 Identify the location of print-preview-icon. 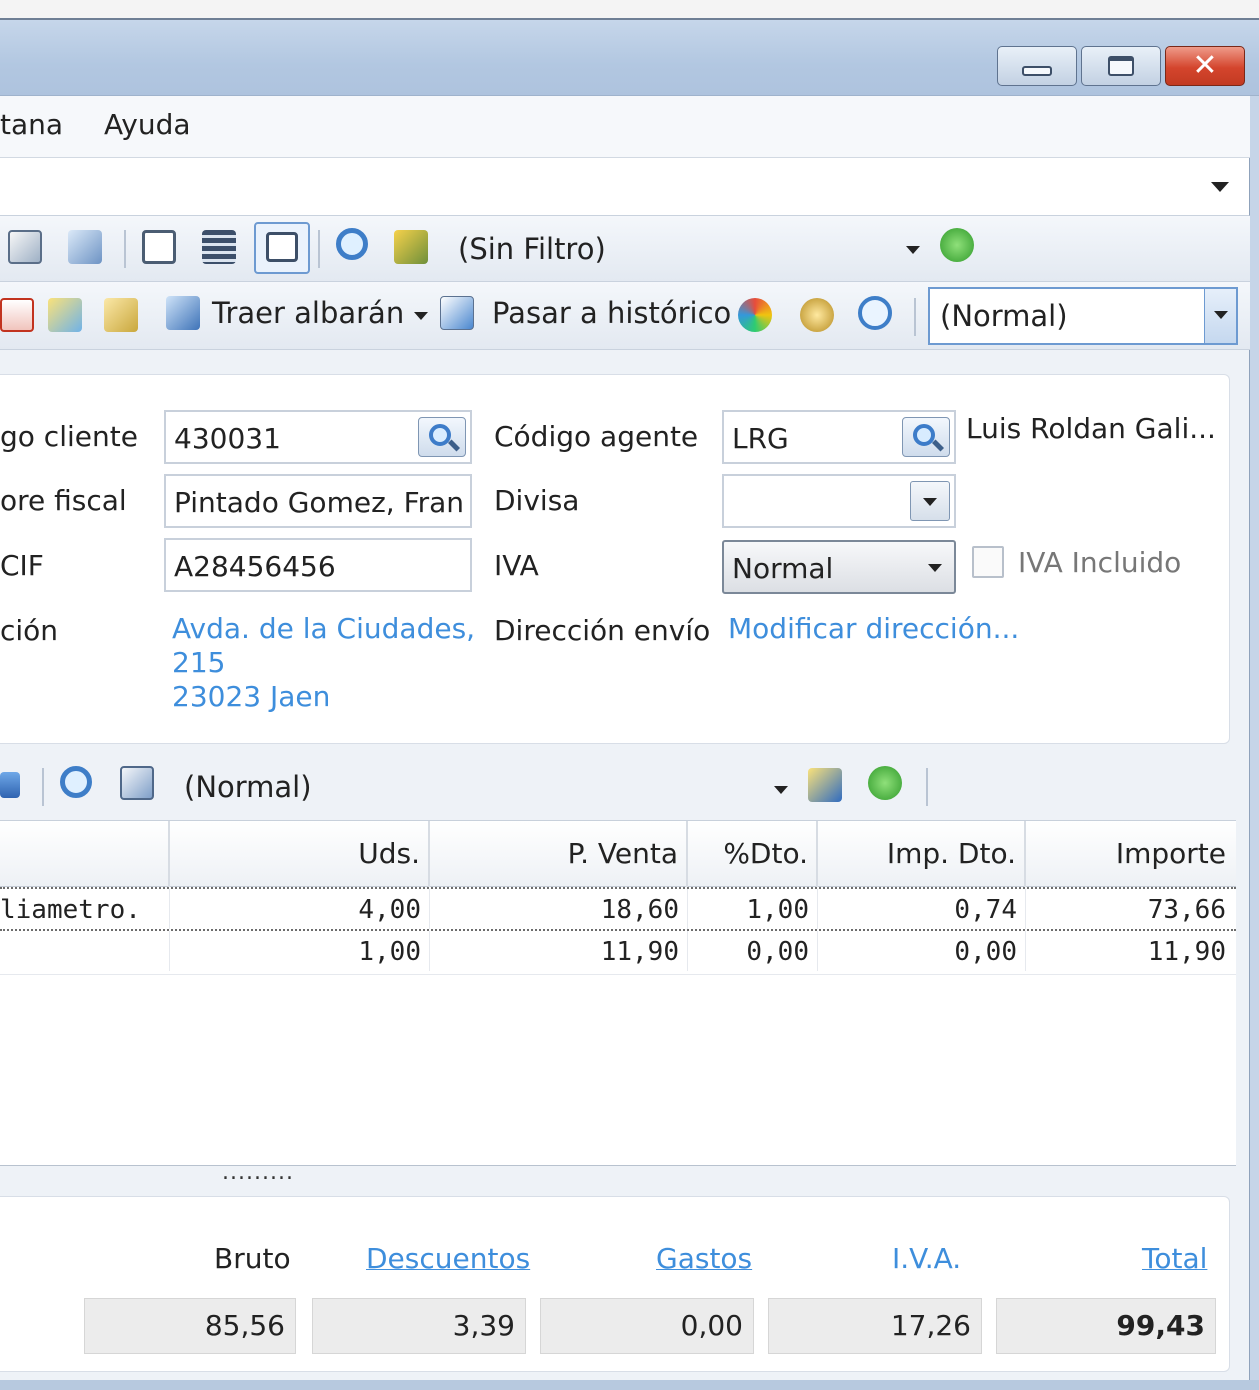
(25, 247).